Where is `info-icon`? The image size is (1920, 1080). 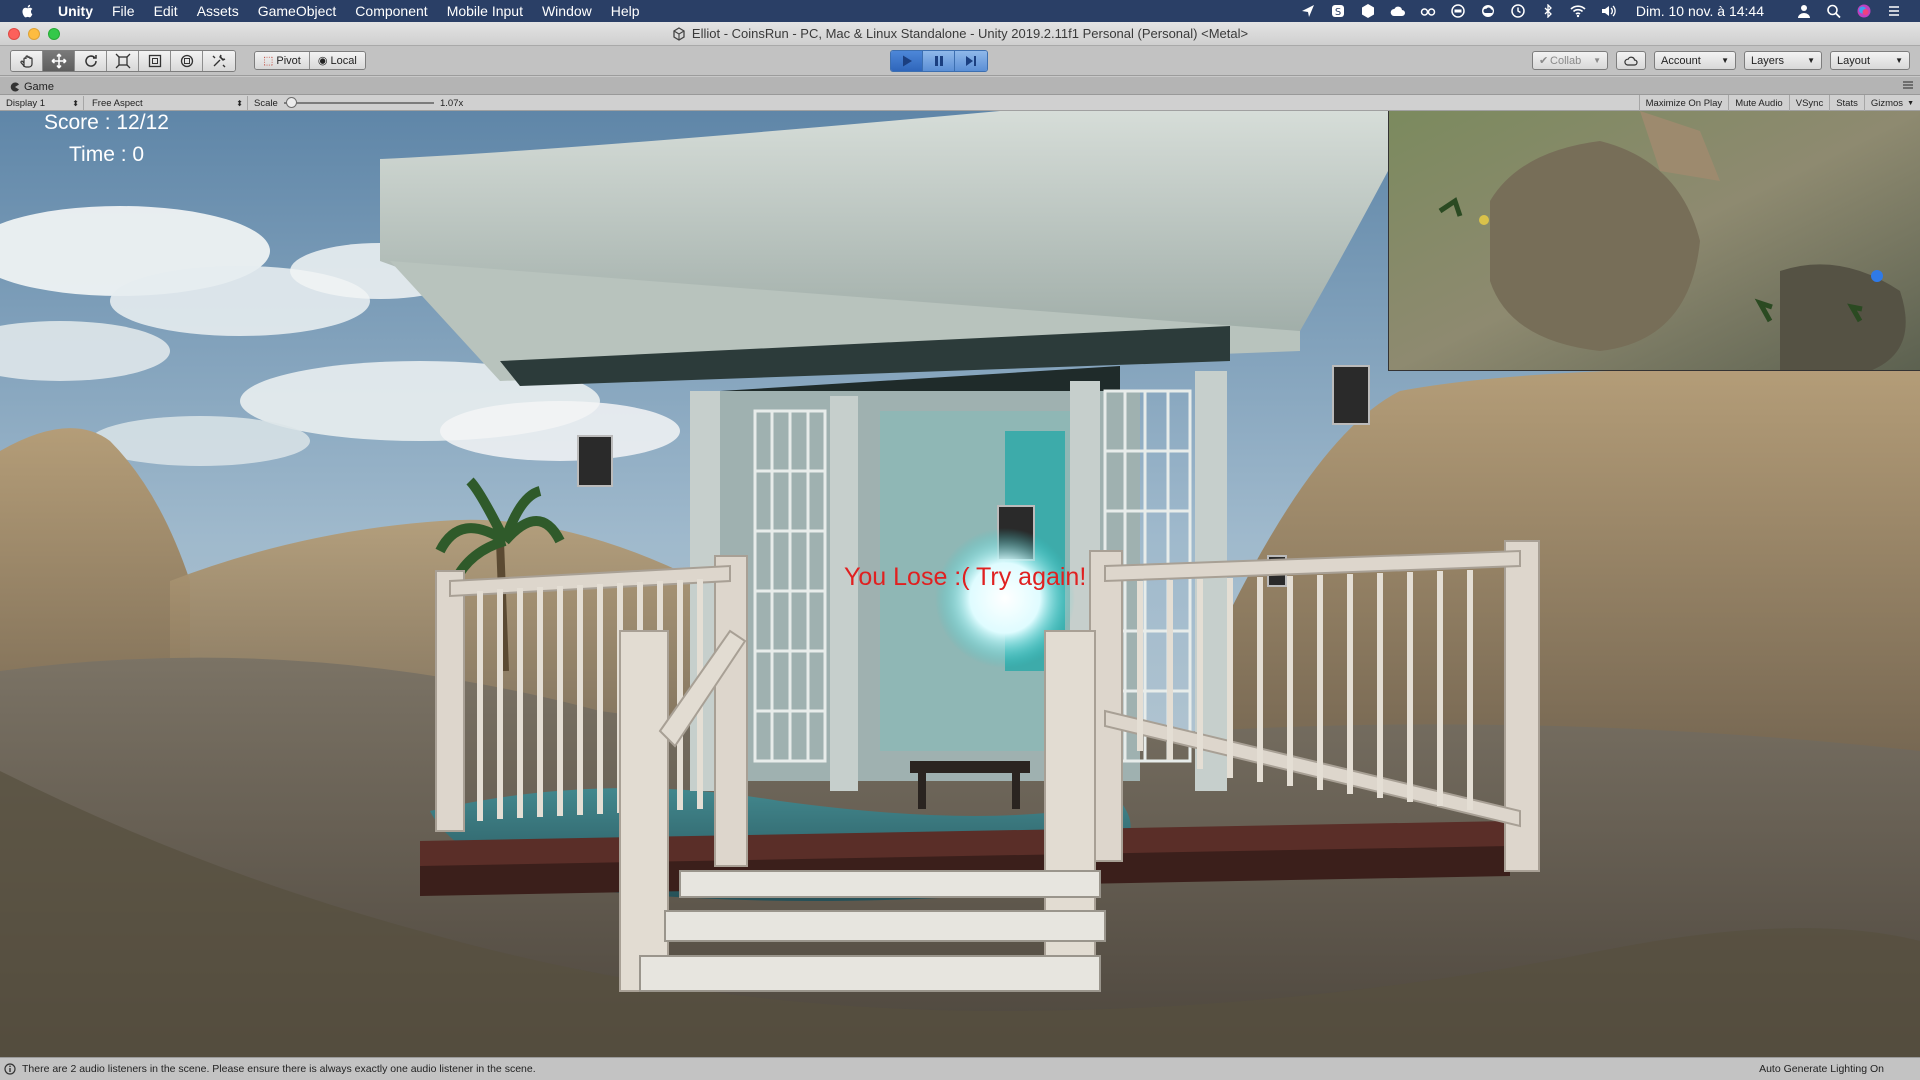 info-icon is located at coordinates (10, 1069).